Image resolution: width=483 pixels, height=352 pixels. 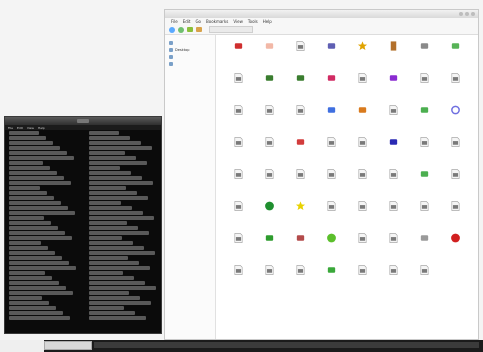 What do you see at coordinates (174, 21) in the screenshot?
I see `menu-file: File` at bounding box center [174, 21].